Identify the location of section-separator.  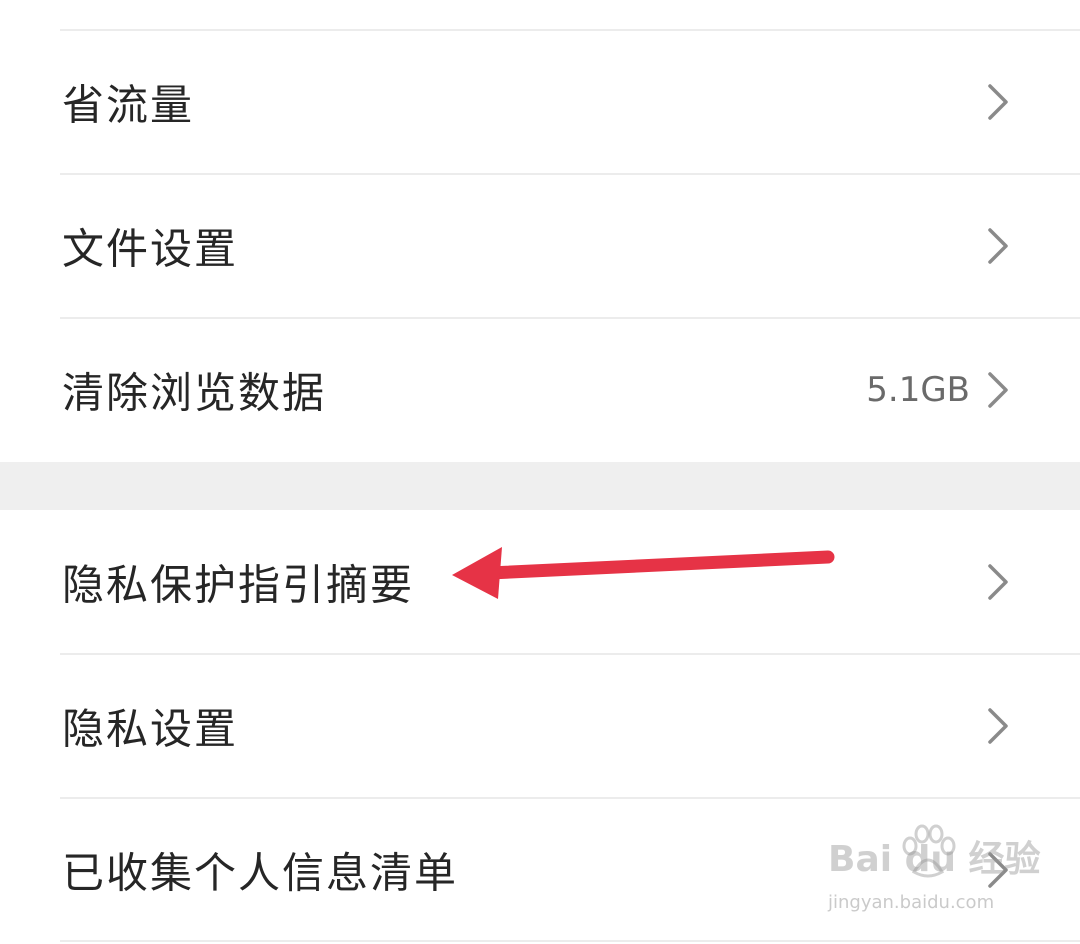
(540, 486).